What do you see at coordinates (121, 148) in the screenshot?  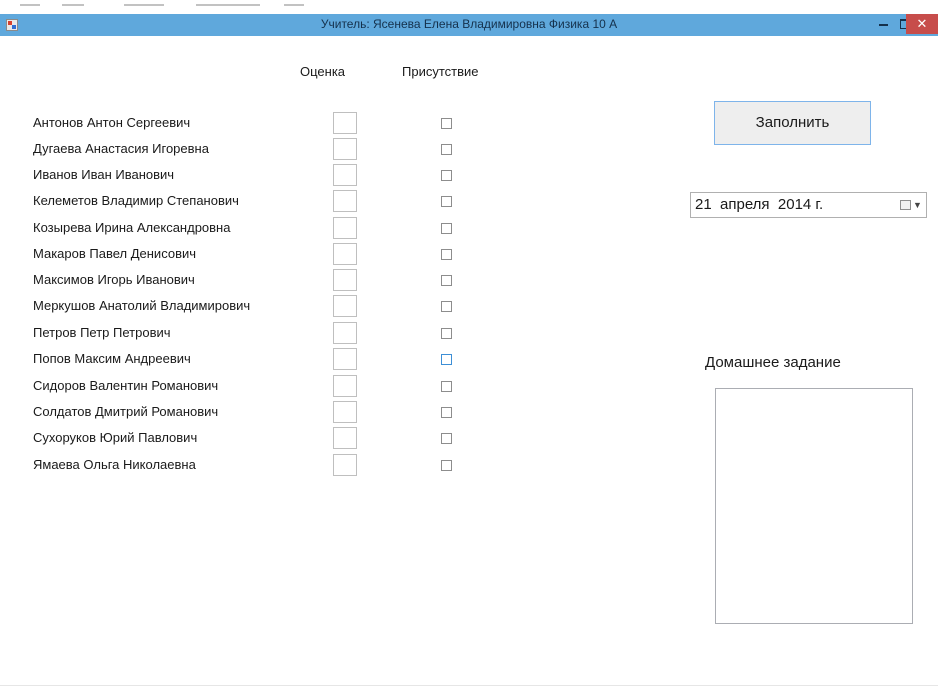 I see `student-name: Дугаева Анастасия Игоревна` at bounding box center [121, 148].